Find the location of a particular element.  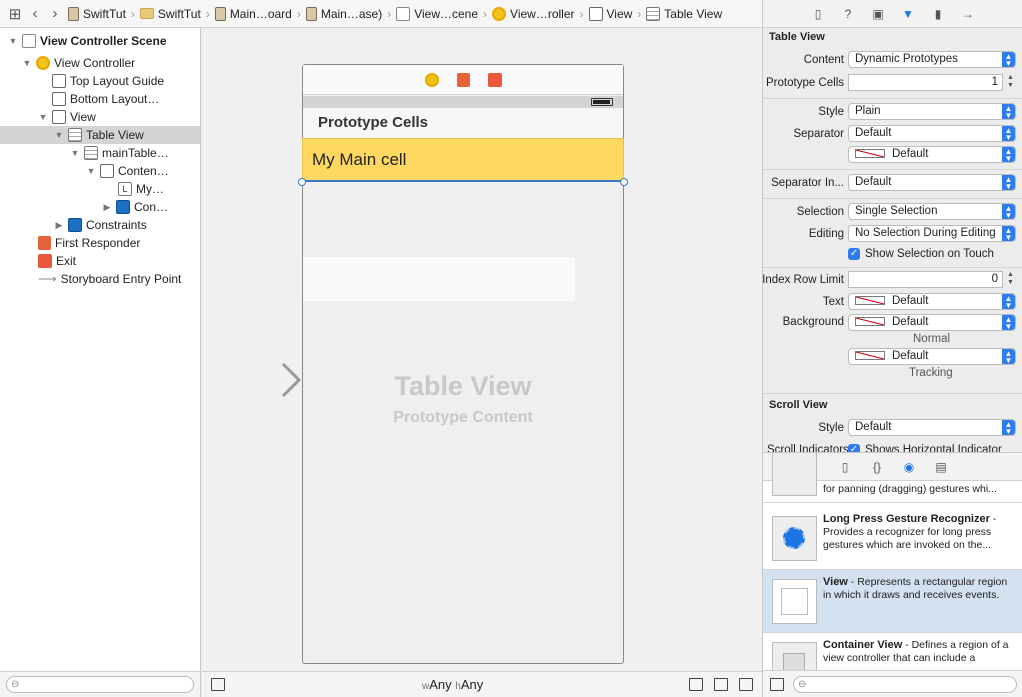

file-inspector-icon: ▯ is located at coordinates (818, 14).